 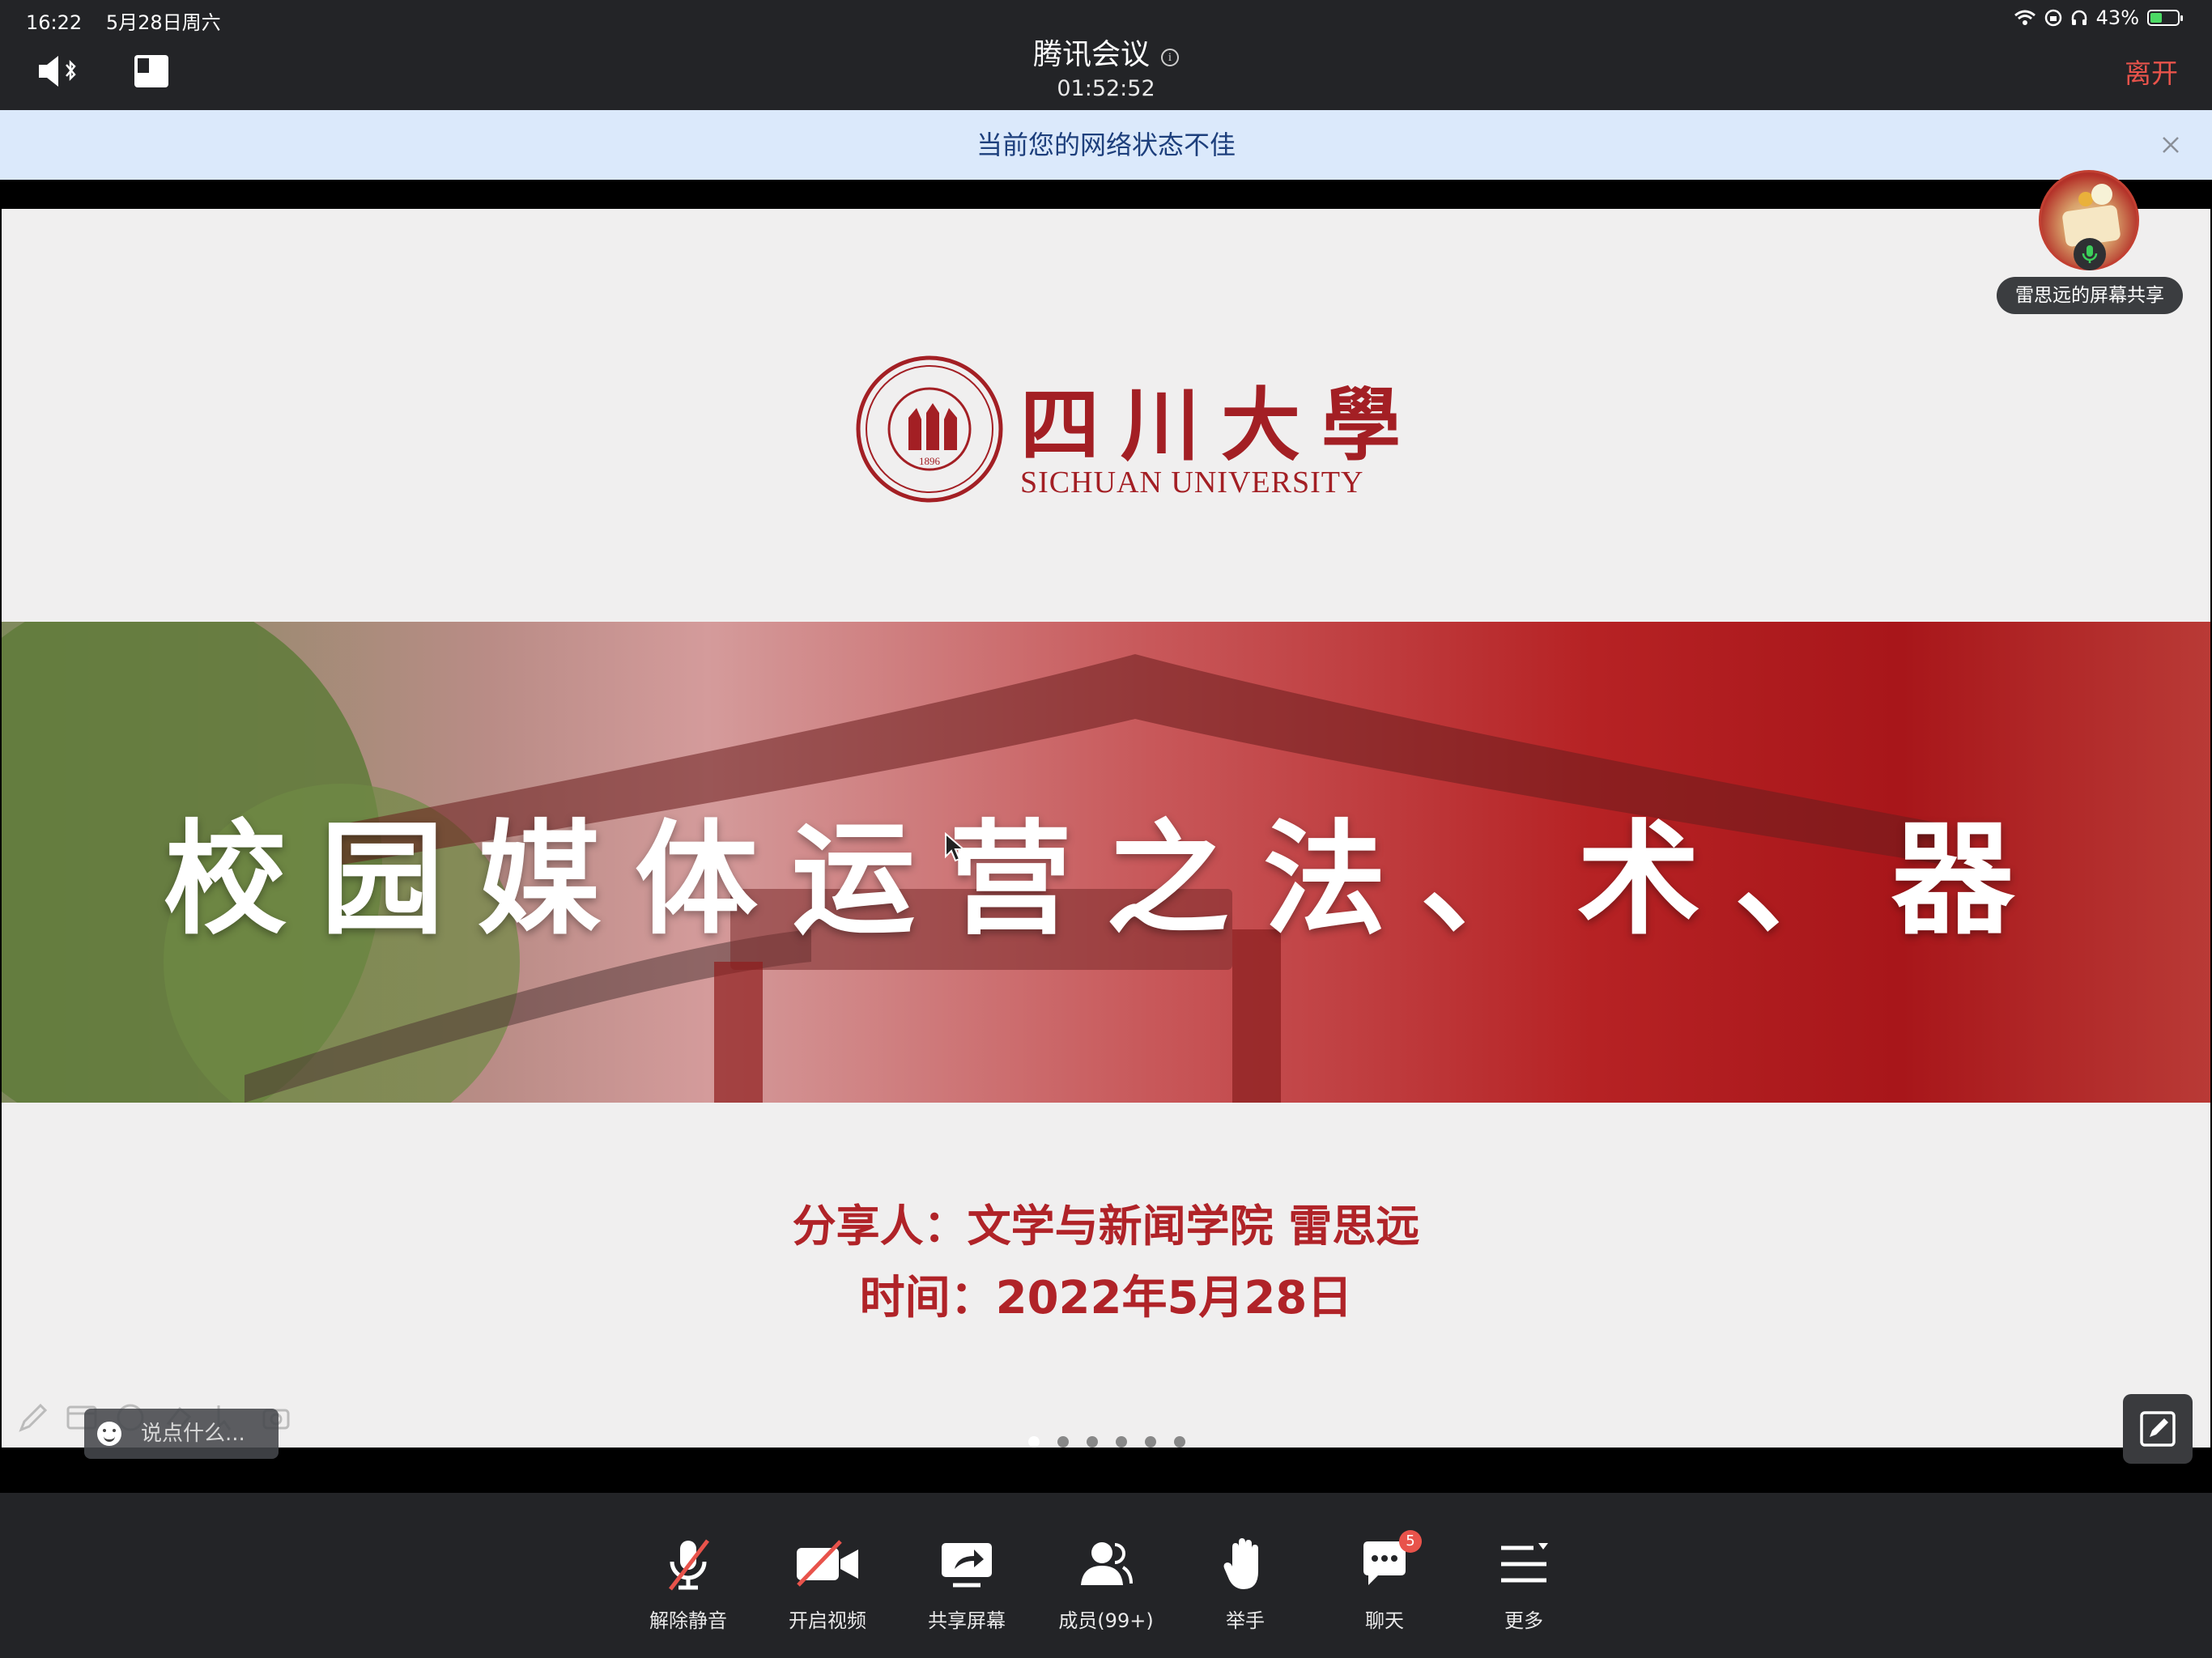 I want to click on status-bar-right: 43%, so click(x=2098, y=17).